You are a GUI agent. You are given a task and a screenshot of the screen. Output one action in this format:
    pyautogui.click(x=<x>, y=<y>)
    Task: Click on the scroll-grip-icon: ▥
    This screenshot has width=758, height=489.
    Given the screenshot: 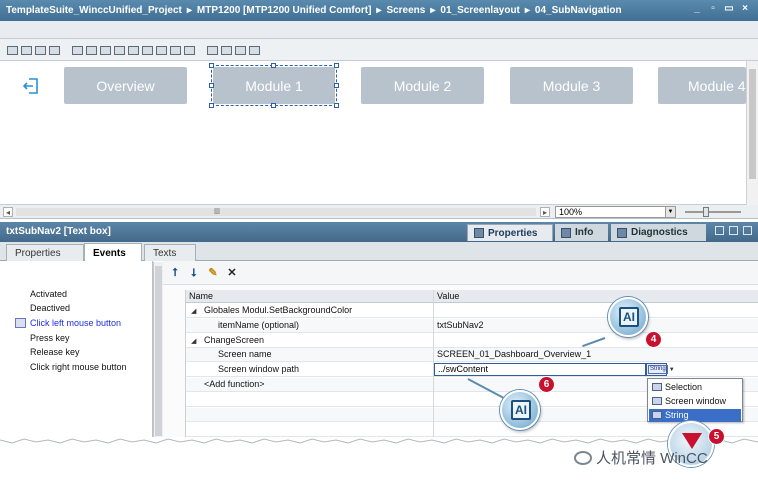 What is the action you would take?
    pyautogui.click(x=217, y=212)
    